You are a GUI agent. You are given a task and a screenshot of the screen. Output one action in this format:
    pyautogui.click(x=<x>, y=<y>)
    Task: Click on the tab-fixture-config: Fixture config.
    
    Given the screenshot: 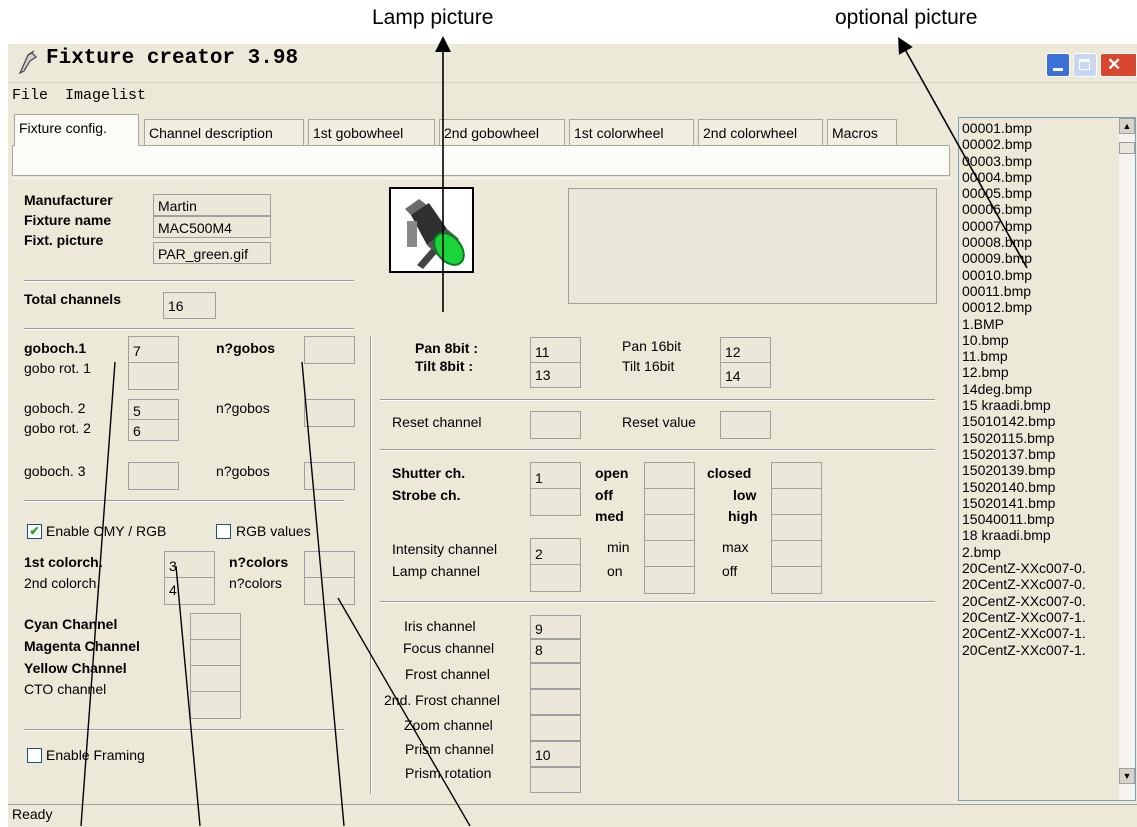 What is the action you would take?
    pyautogui.click(x=76, y=130)
    